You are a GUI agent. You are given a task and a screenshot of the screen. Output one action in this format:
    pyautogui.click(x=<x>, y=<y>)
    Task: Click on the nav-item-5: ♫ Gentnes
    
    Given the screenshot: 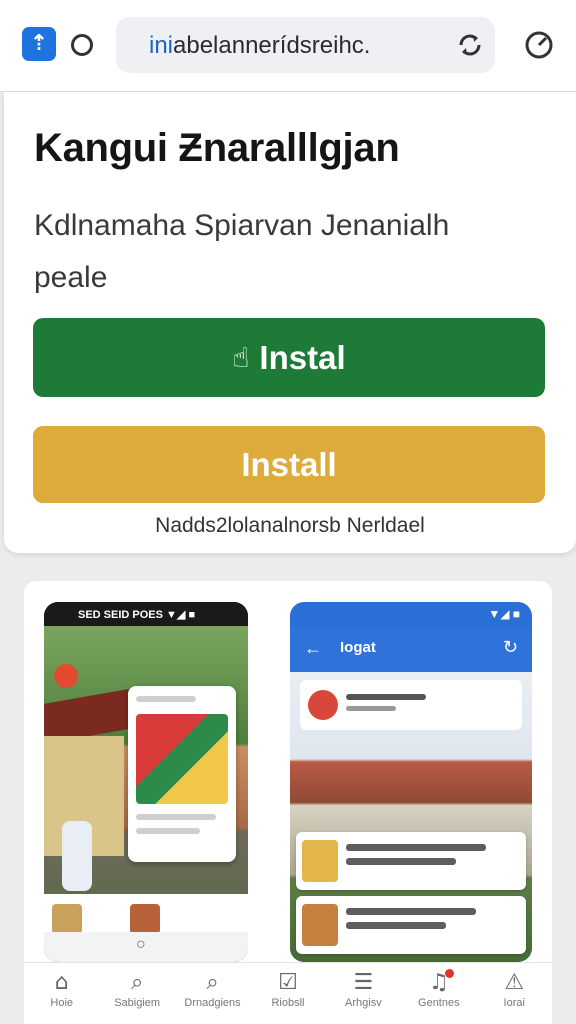 What is the action you would take?
    pyautogui.click(x=439, y=989)
    